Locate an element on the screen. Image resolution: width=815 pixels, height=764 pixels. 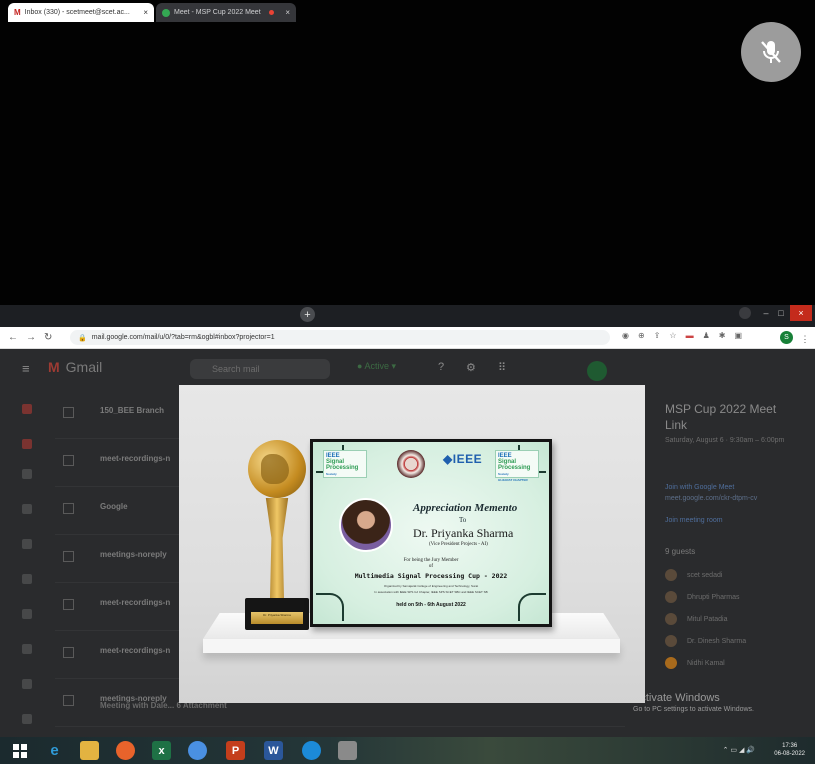
windows-taskbar: e x P W ⌃ ▭ ◢ 🔊 17:36 06-08-2022 is located at coordinates (407, 750).